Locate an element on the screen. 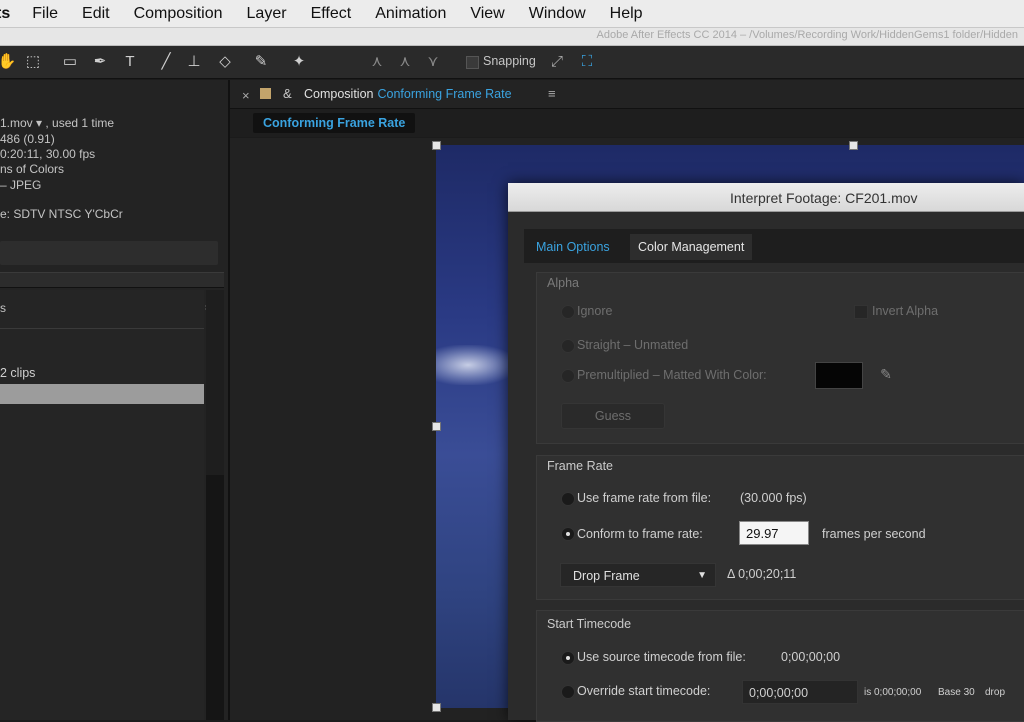  axis-icon-1: ⋏ is located at coordinates (377, 62).